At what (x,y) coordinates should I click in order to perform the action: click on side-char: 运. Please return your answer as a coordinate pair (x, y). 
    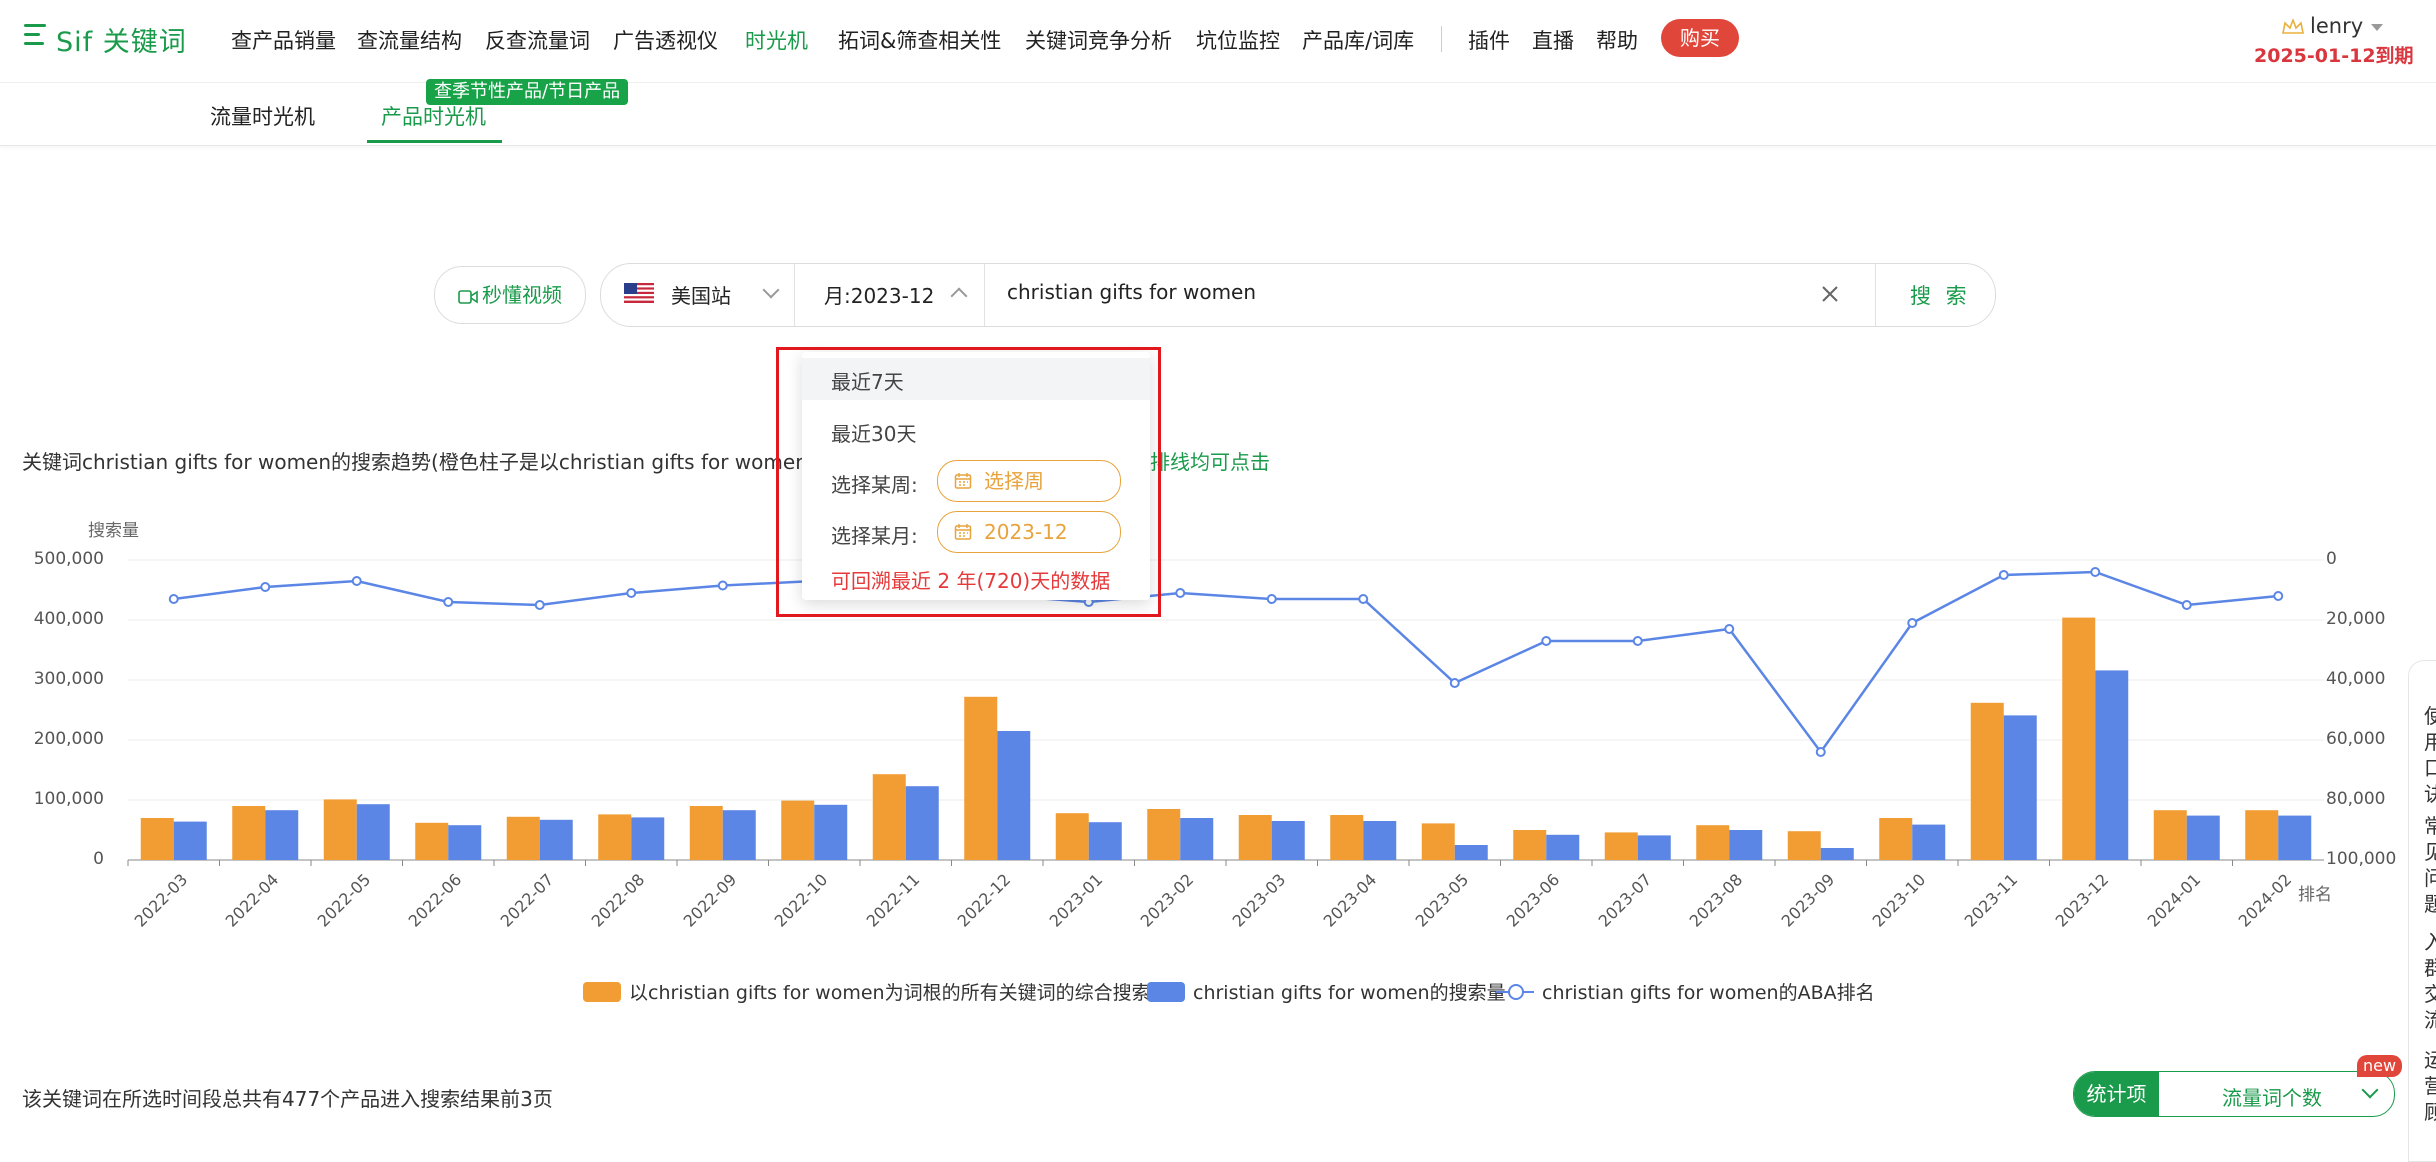
    Looking at the image, I should click on (2430, 1060).